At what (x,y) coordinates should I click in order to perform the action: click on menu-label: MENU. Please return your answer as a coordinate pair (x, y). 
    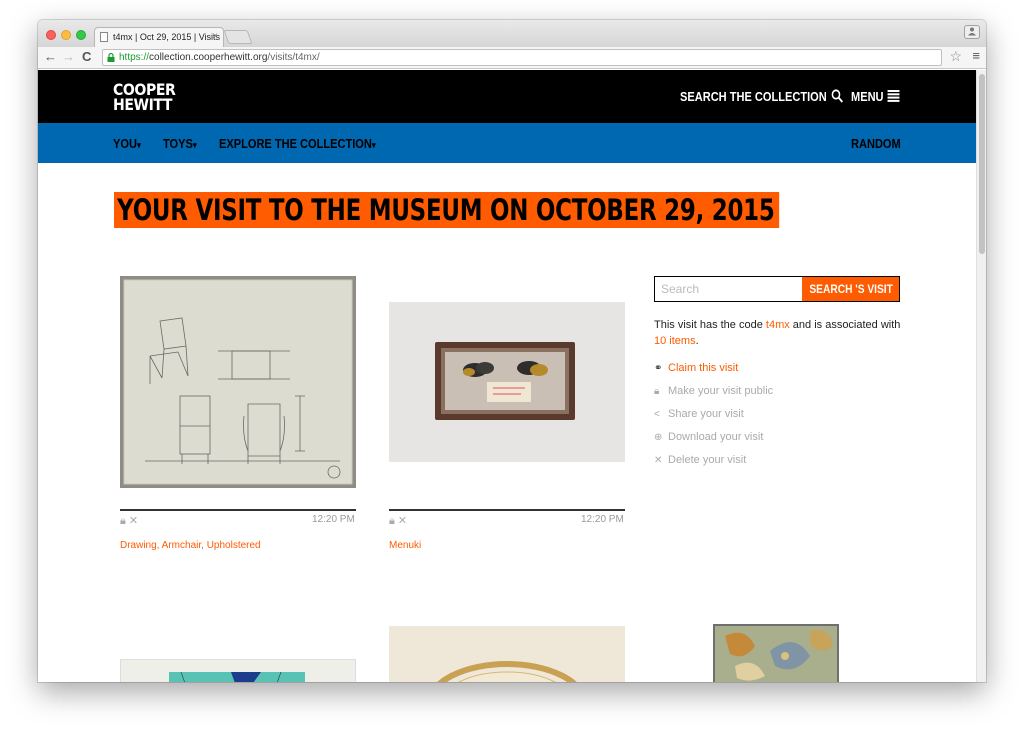
    Looking at the image, I should click on (867, 96).